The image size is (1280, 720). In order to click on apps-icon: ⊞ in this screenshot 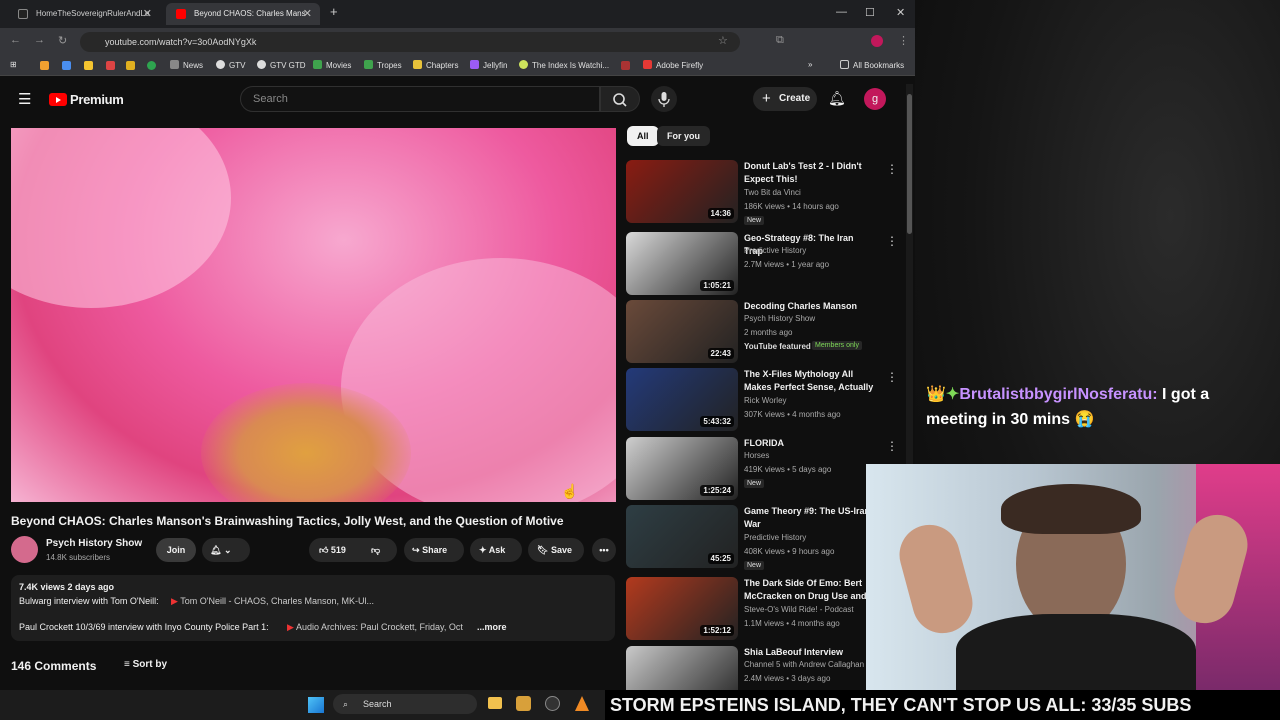, I will do `click(13, 64)`.